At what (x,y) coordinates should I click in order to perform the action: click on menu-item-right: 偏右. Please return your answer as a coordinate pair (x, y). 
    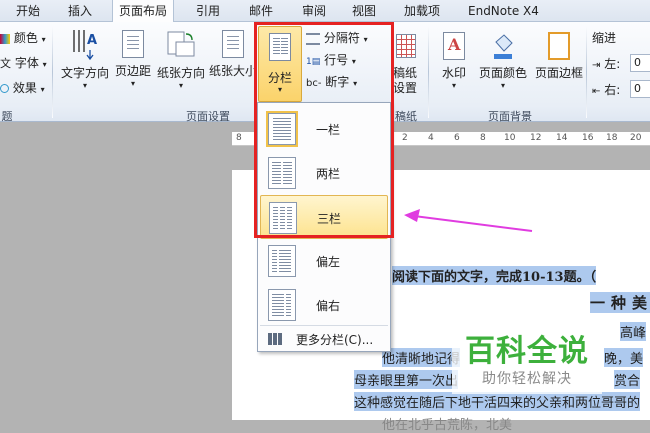
    Looking at the image, I should click on (324, 305).